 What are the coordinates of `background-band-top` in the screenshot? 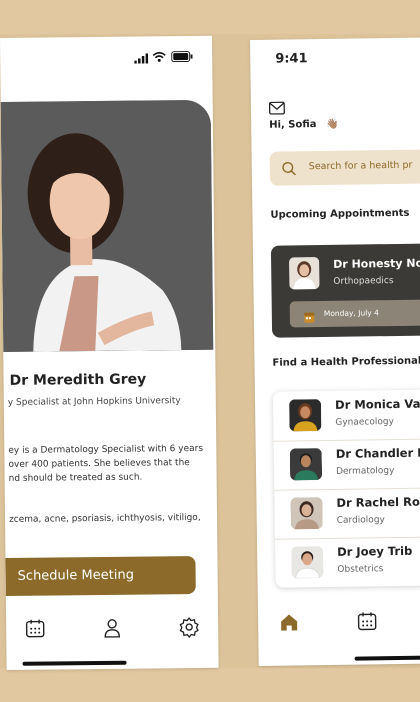 It's located at (210, 17).